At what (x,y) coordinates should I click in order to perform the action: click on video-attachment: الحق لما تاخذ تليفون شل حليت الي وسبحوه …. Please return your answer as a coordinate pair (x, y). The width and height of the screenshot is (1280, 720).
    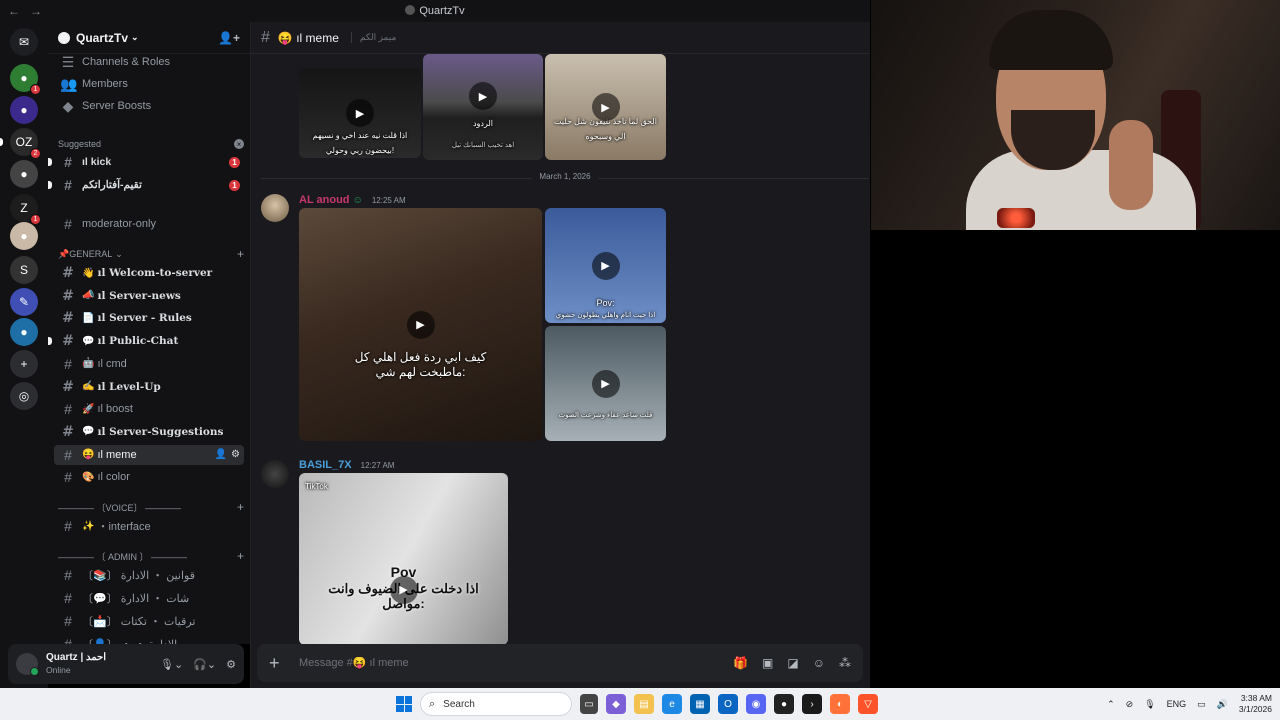
    Looking at the image, I should click on (605, 107).